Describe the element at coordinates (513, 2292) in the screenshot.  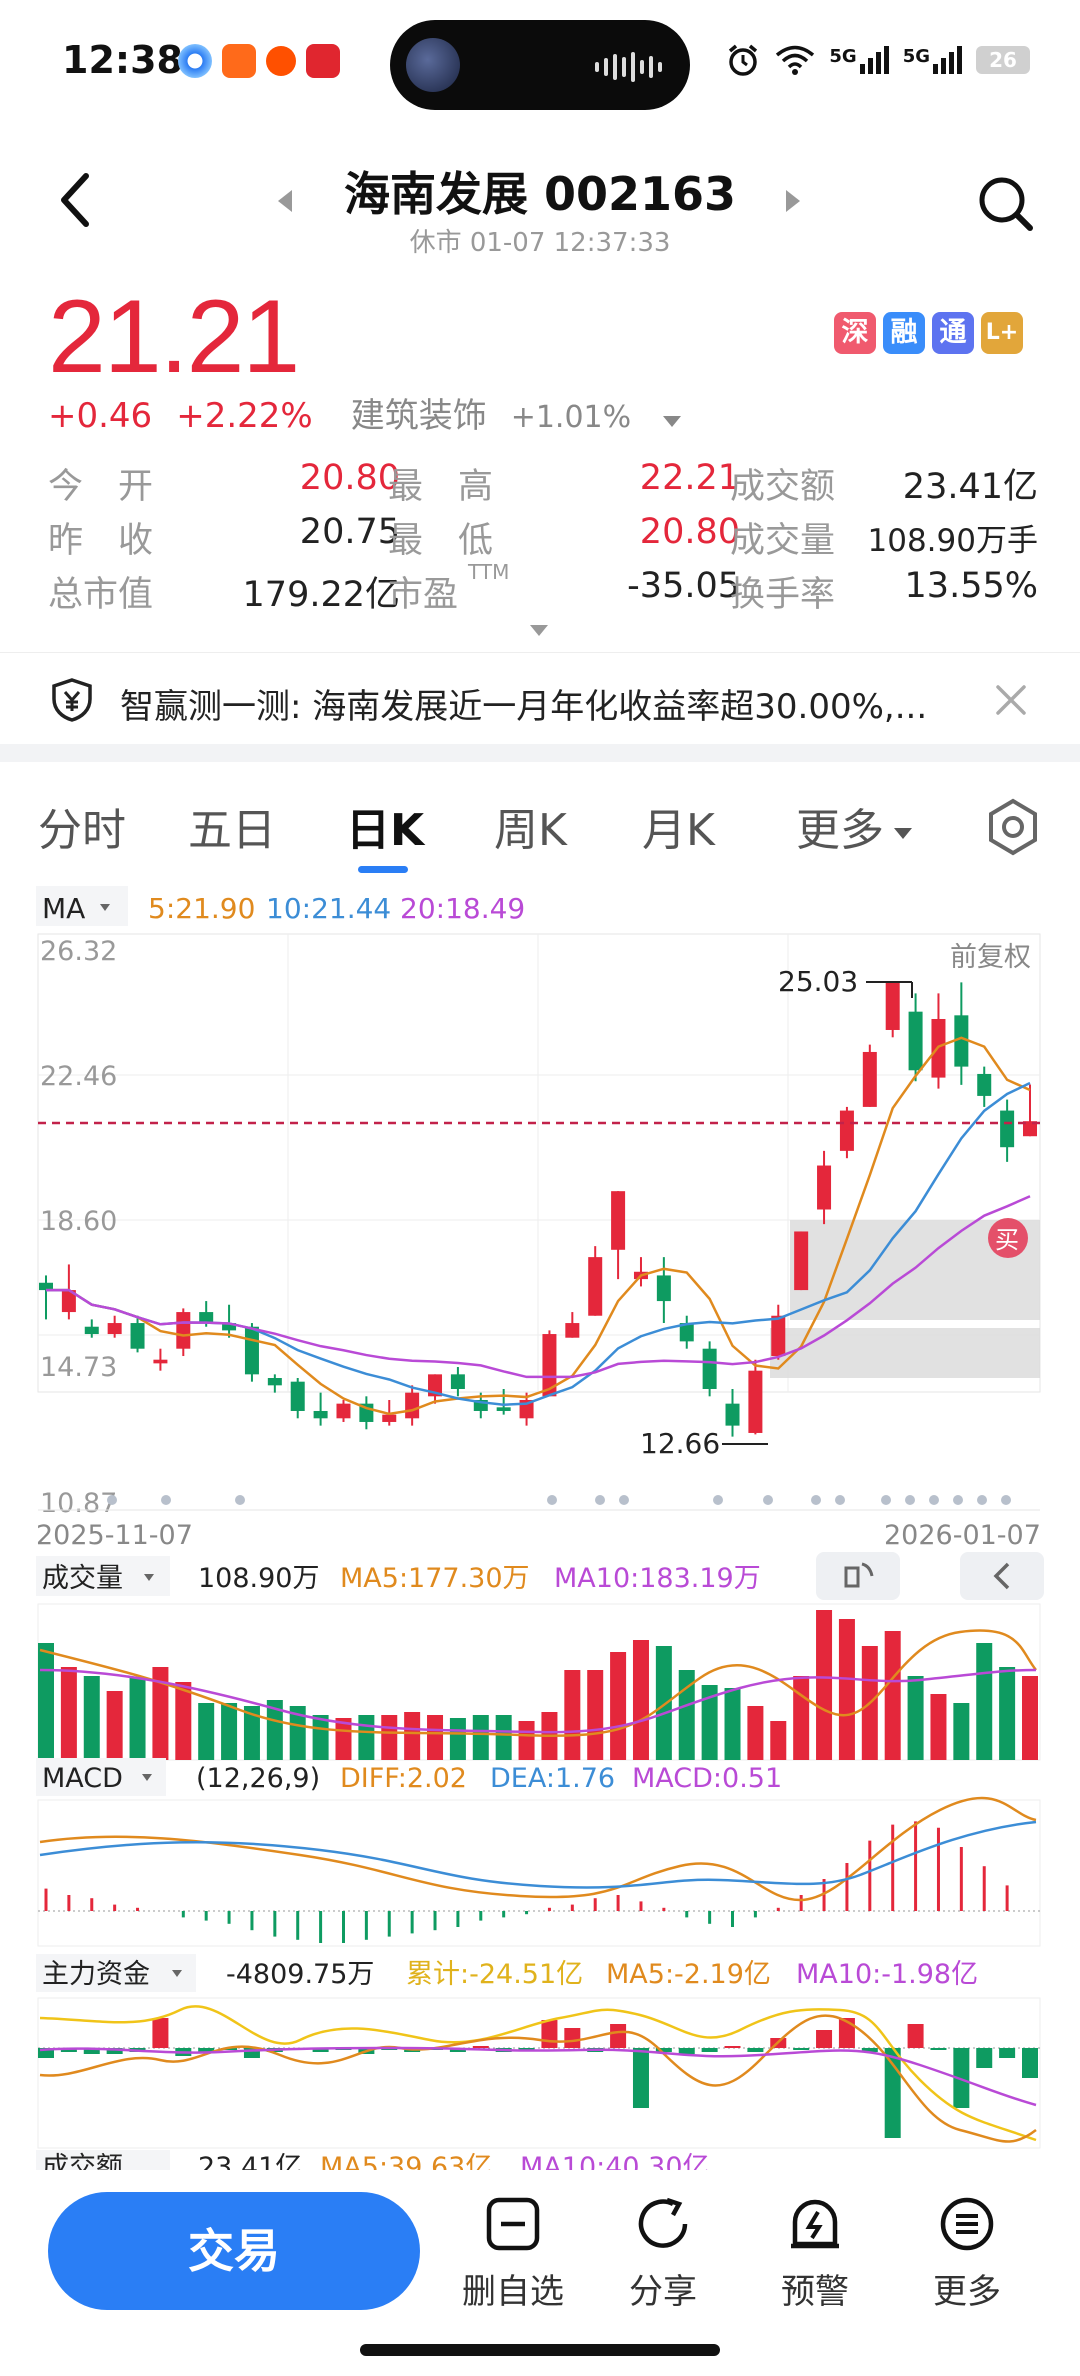
I see `remove-watchlist-label: 删自选` at that location.